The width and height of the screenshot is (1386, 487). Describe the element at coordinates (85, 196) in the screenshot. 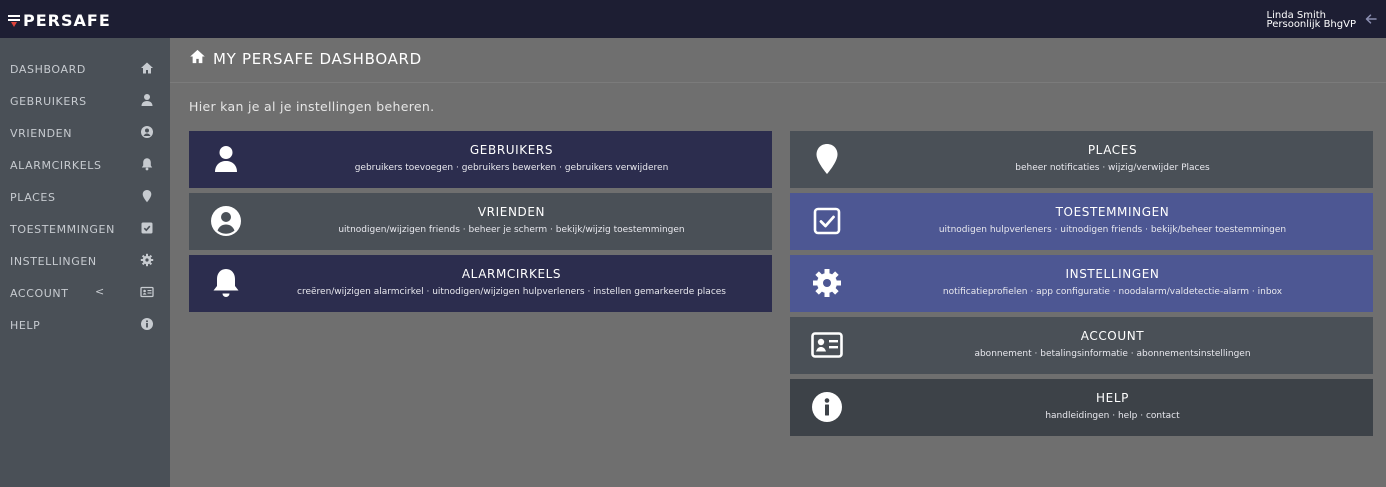

I see `sidebar-item-places: PLACES` at that location.